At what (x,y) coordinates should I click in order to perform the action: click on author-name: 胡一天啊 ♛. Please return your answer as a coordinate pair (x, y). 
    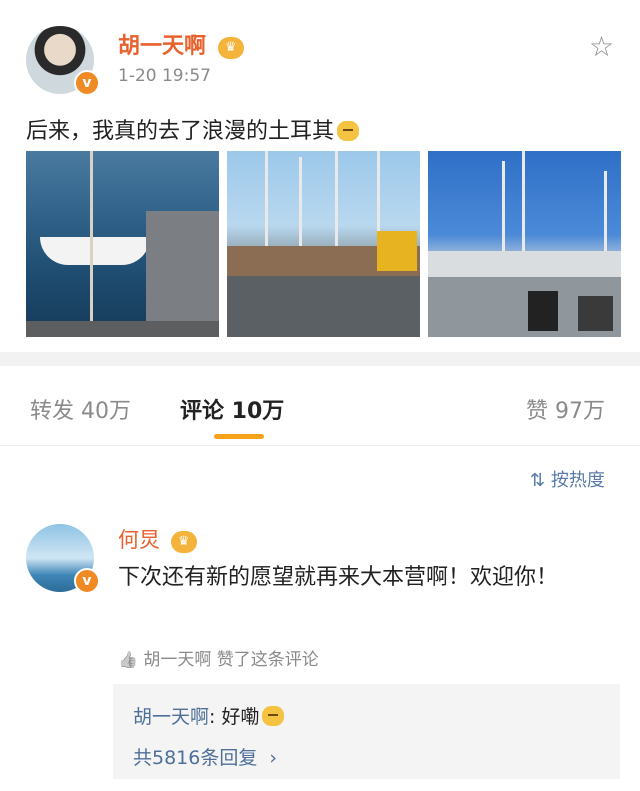
    Looking at the image, I should click on (181, 44).